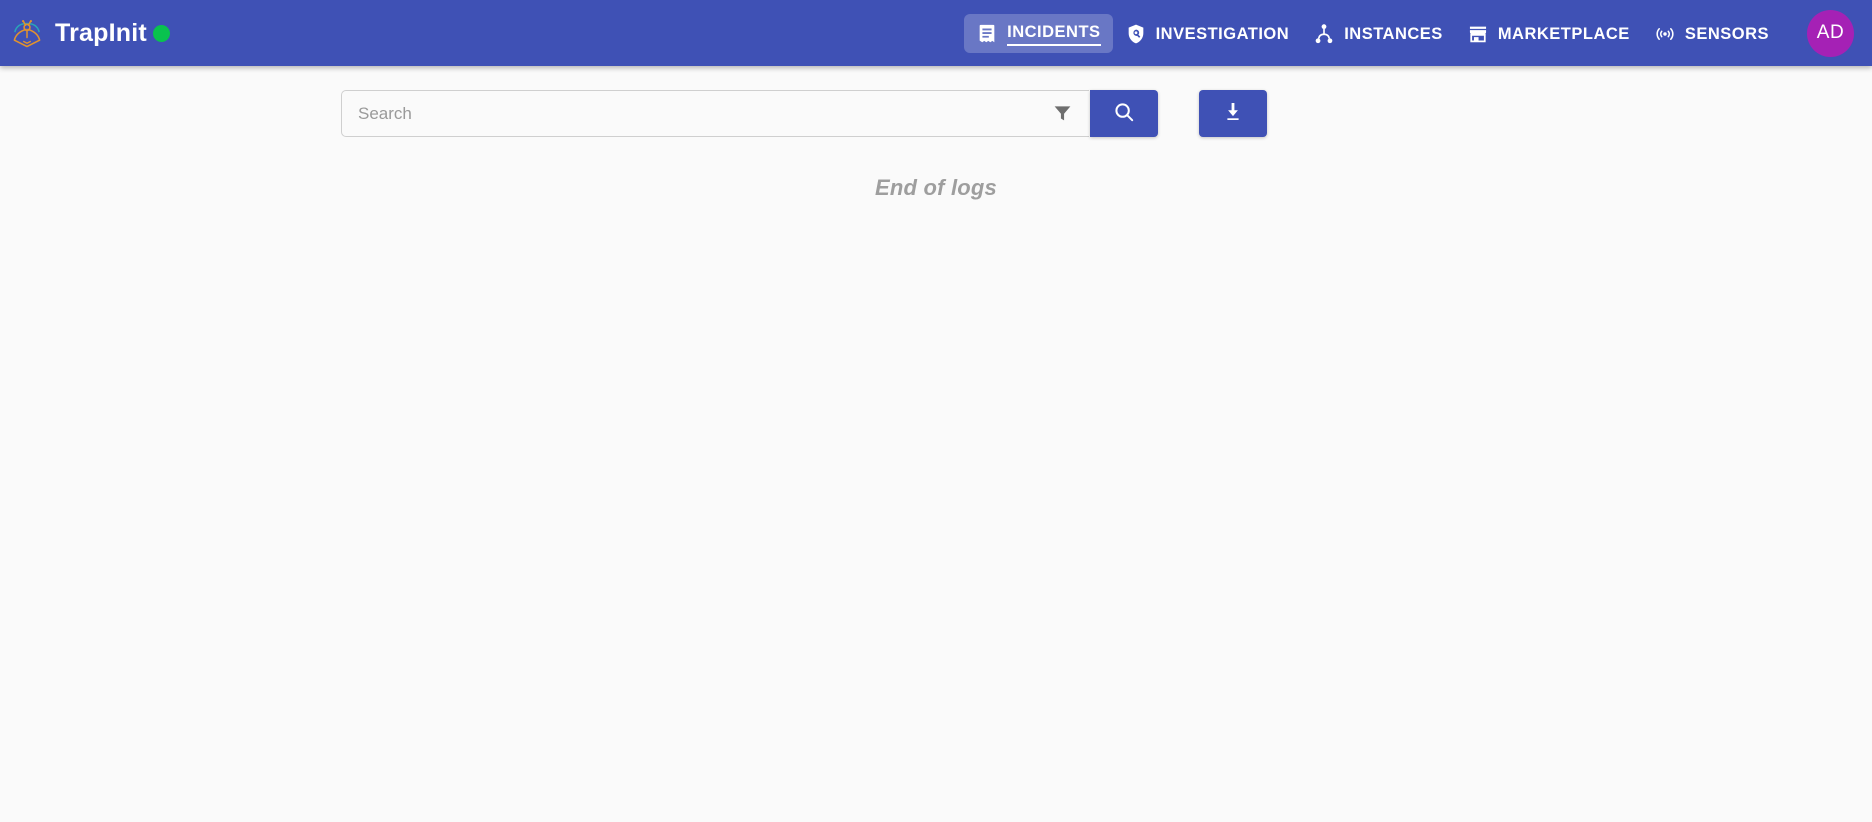 The image size is (1872, 822). Describe the element at coordinates (1665, 34) in the screenshot. I see `sensors-broadcast-icon` at that location.